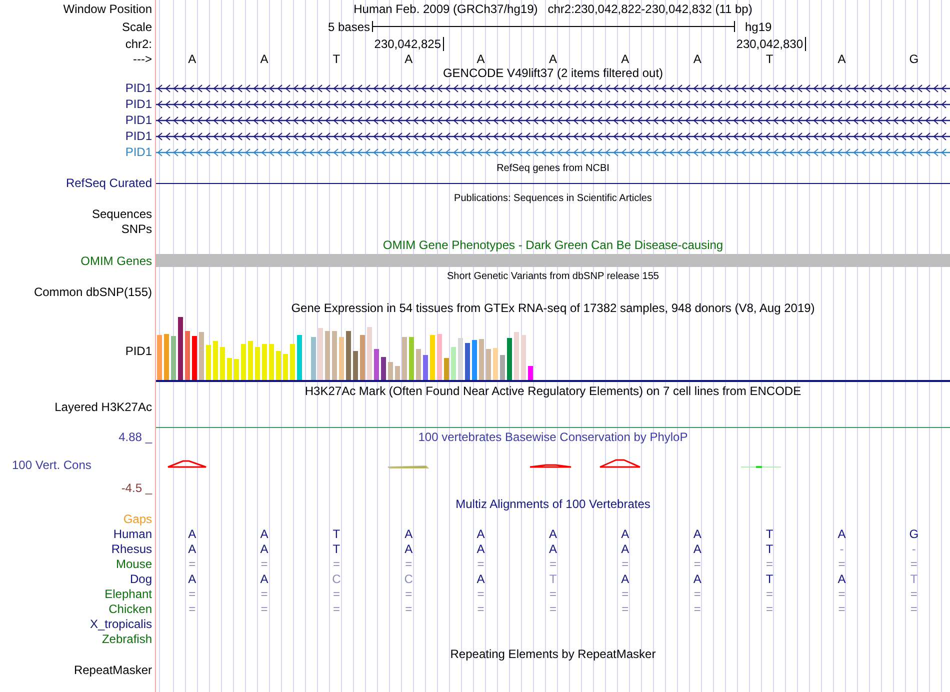 This screenshot has width=950, height=692. Describe the element at coordinates (349, 27) in the screenshot. I see `scale-text: 5 bases` at that location.